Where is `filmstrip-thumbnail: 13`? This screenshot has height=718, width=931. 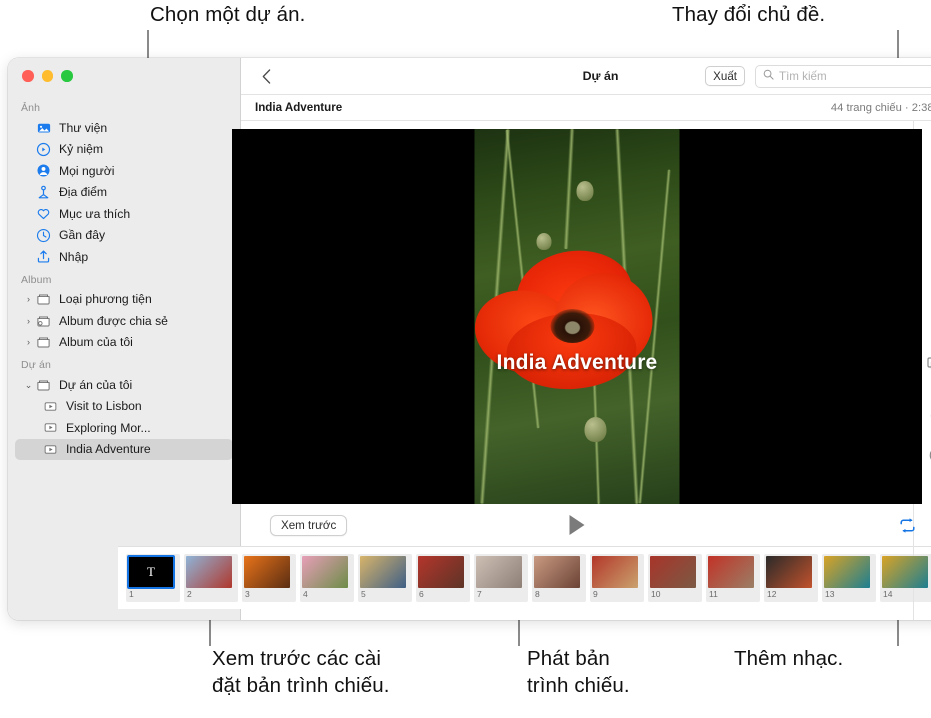
filmstrip-thumbnail: 13 is located at coordinates (849, 578).